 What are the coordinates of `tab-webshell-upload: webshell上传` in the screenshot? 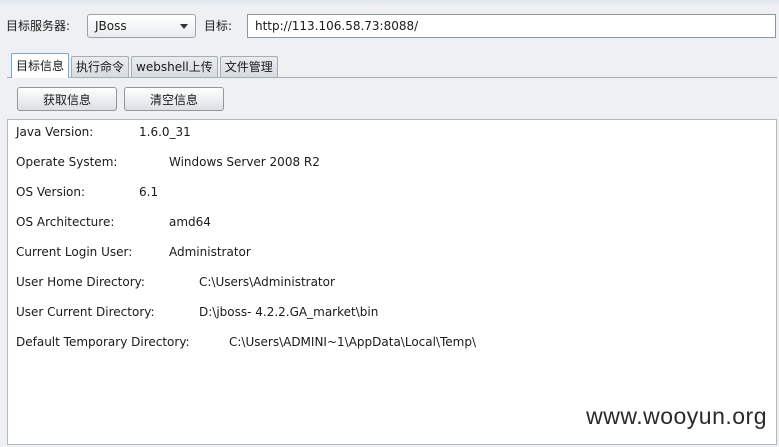 It's located at (174, 67).